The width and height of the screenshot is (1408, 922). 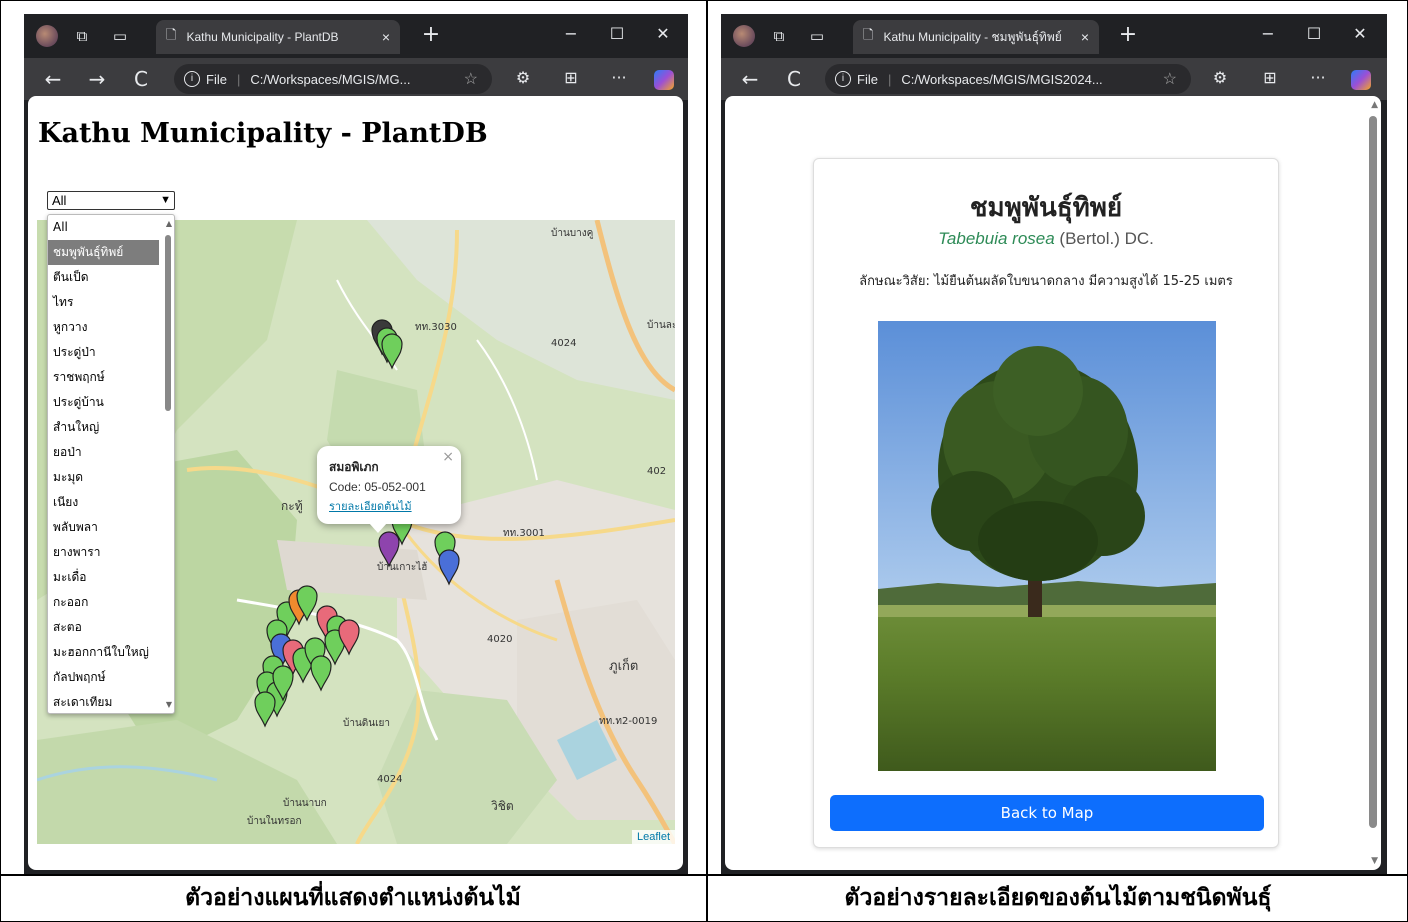 I want to click on dropdown-option: ราชพฤกษ์, so click(x=111, y=377).